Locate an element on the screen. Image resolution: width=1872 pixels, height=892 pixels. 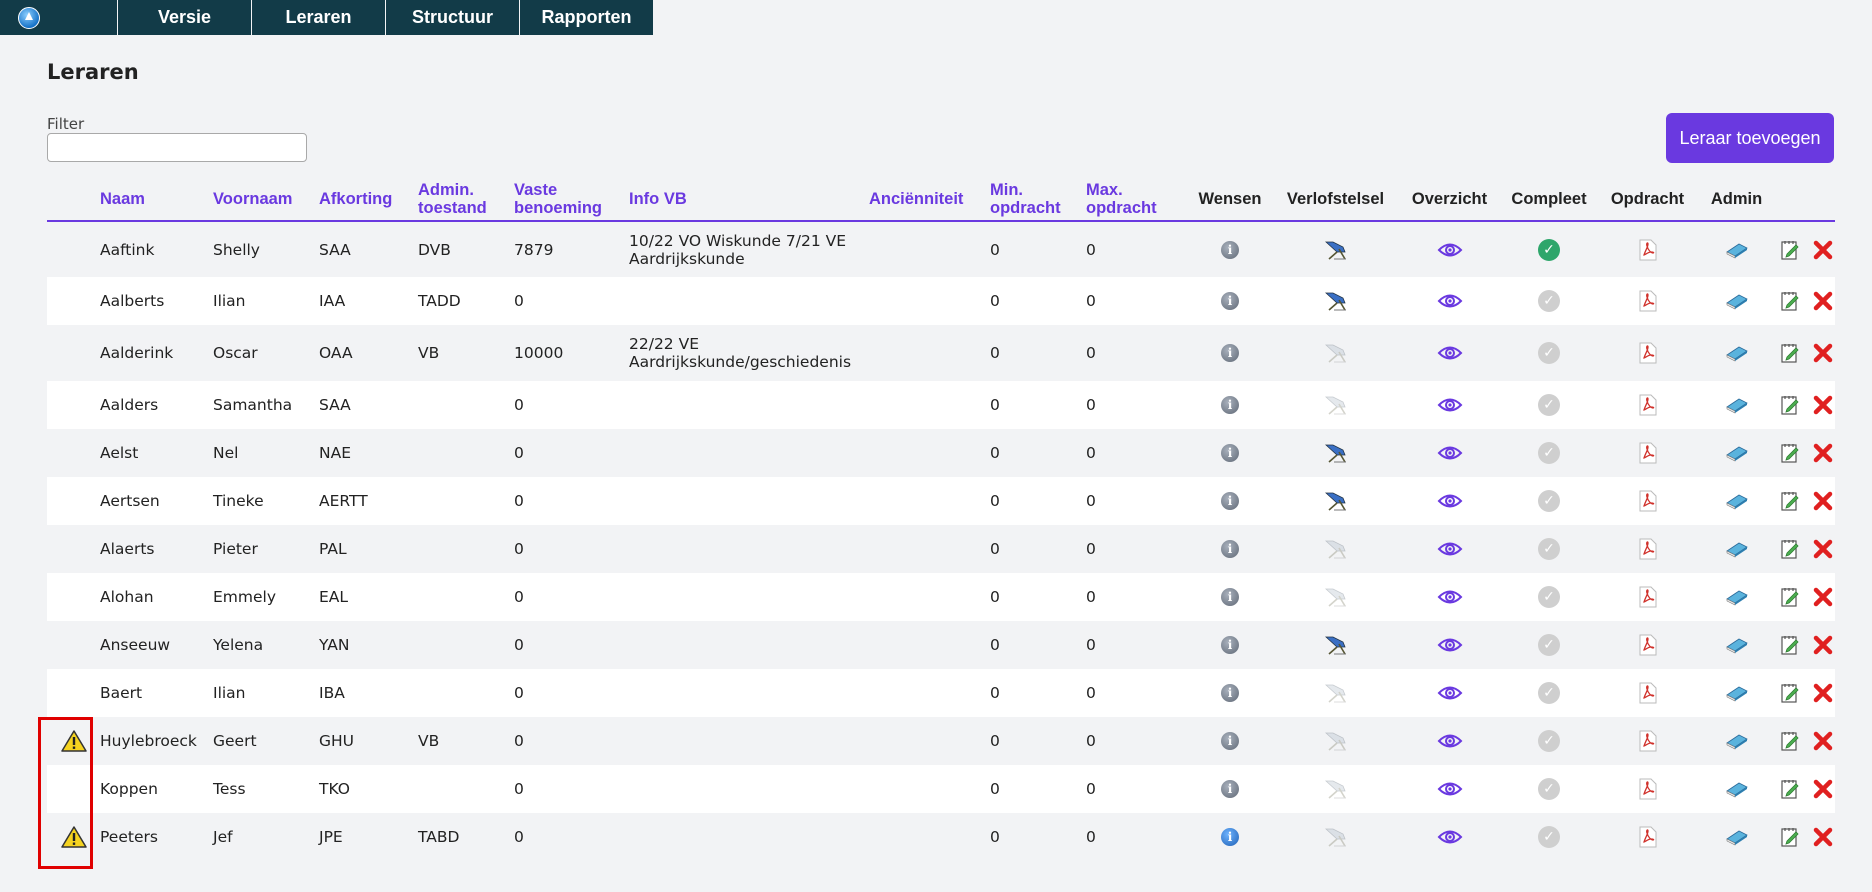
header-vaste-benoeming: Vaste benoeming is located at coordinates (571, 200).